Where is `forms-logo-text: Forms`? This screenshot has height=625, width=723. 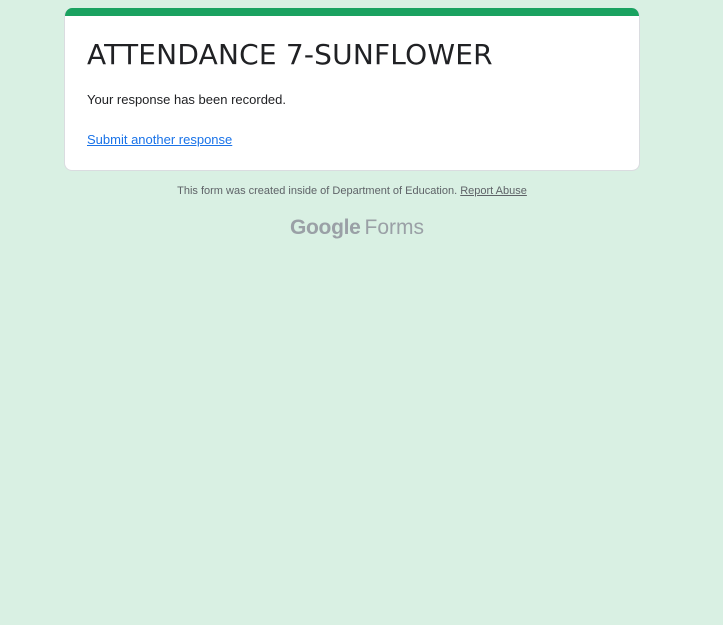 forms-logo-text: Forms is located at coordinates (394, 227).